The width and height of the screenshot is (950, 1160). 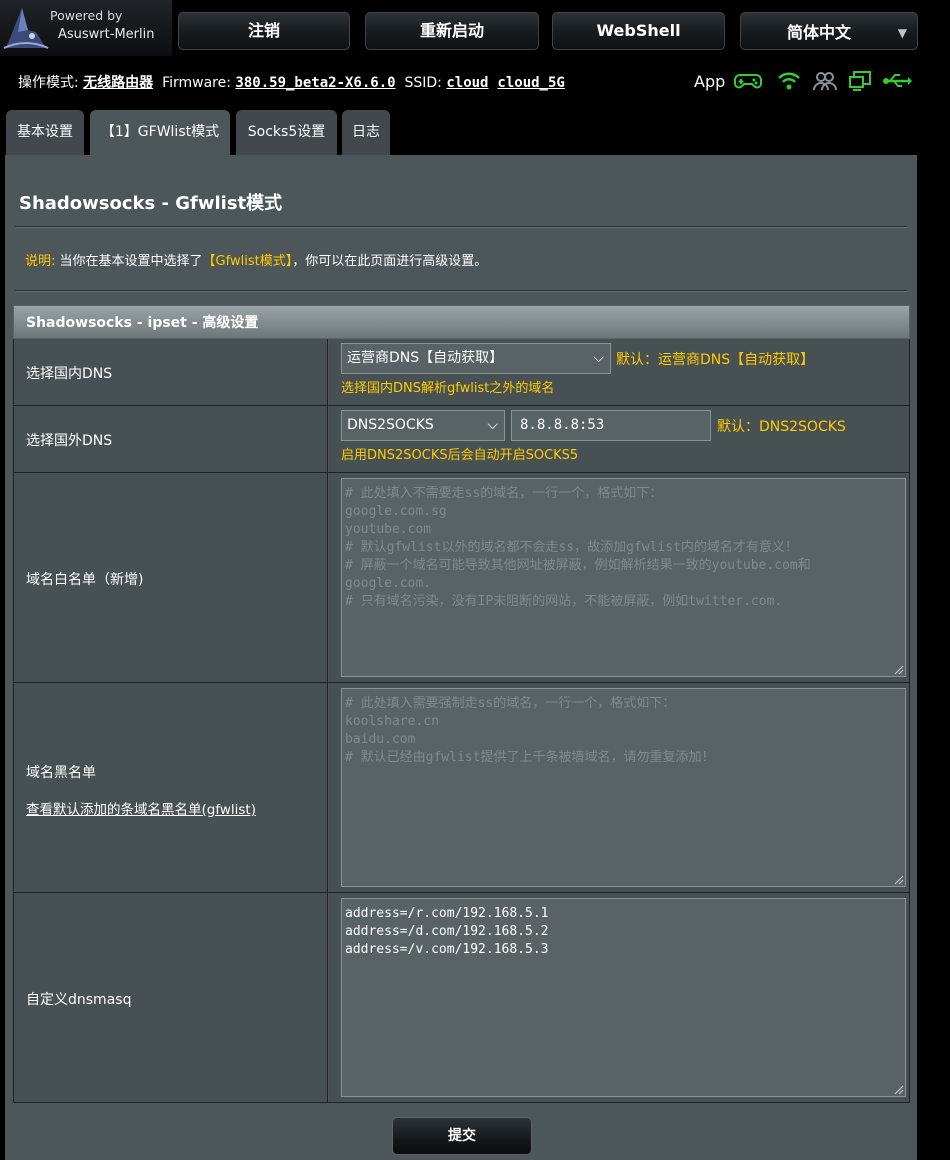 What do you see at coordinates (781, 427) in the screenshot?
I see `foreign-dns-default-note: 默认：DNS2SOCKS` at bounding box center [781, 427].